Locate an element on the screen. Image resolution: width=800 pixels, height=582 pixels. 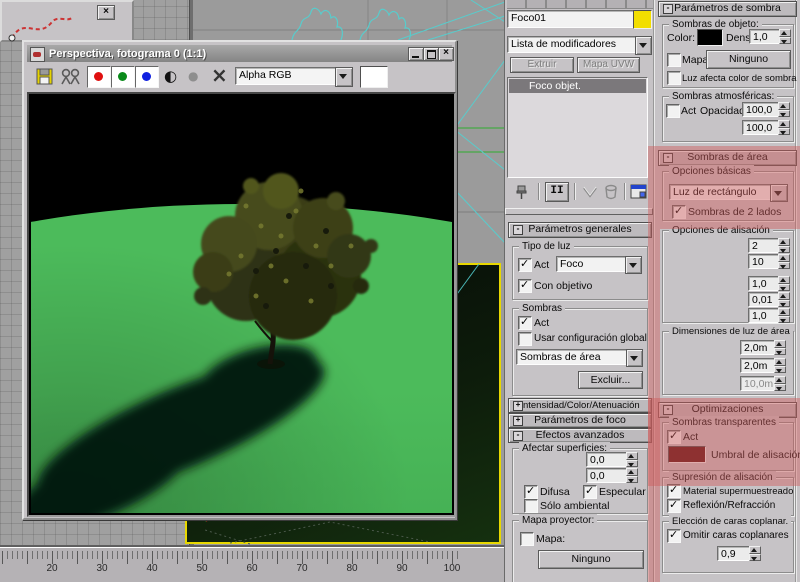
object-color-swatch is located at coordinates (642, 19).